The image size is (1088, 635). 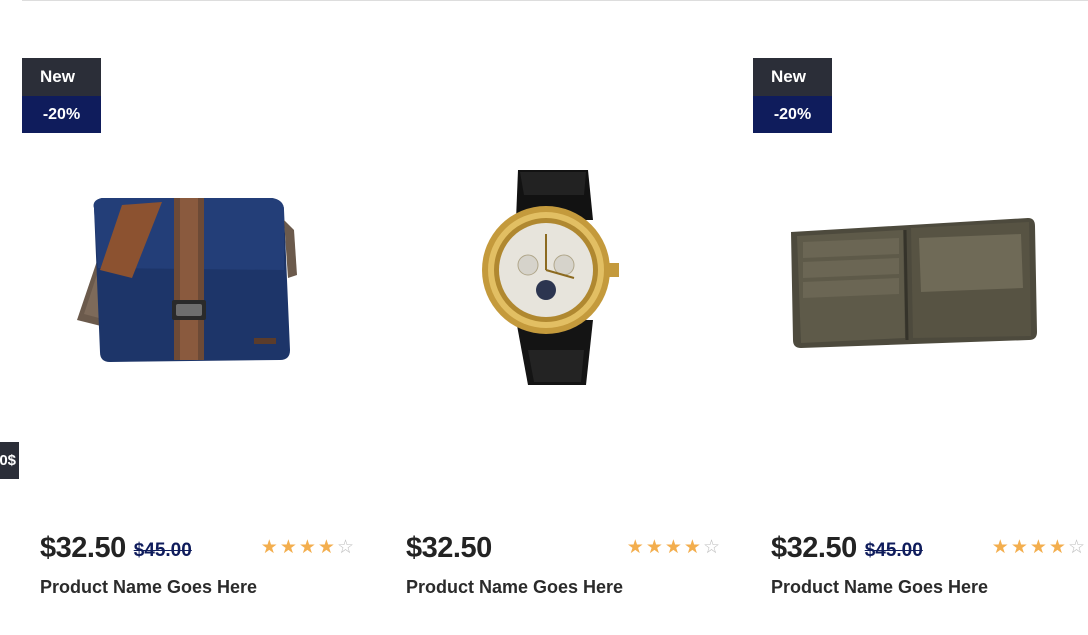 I want to click on product-image-wallet, so click(x=918, y=275).